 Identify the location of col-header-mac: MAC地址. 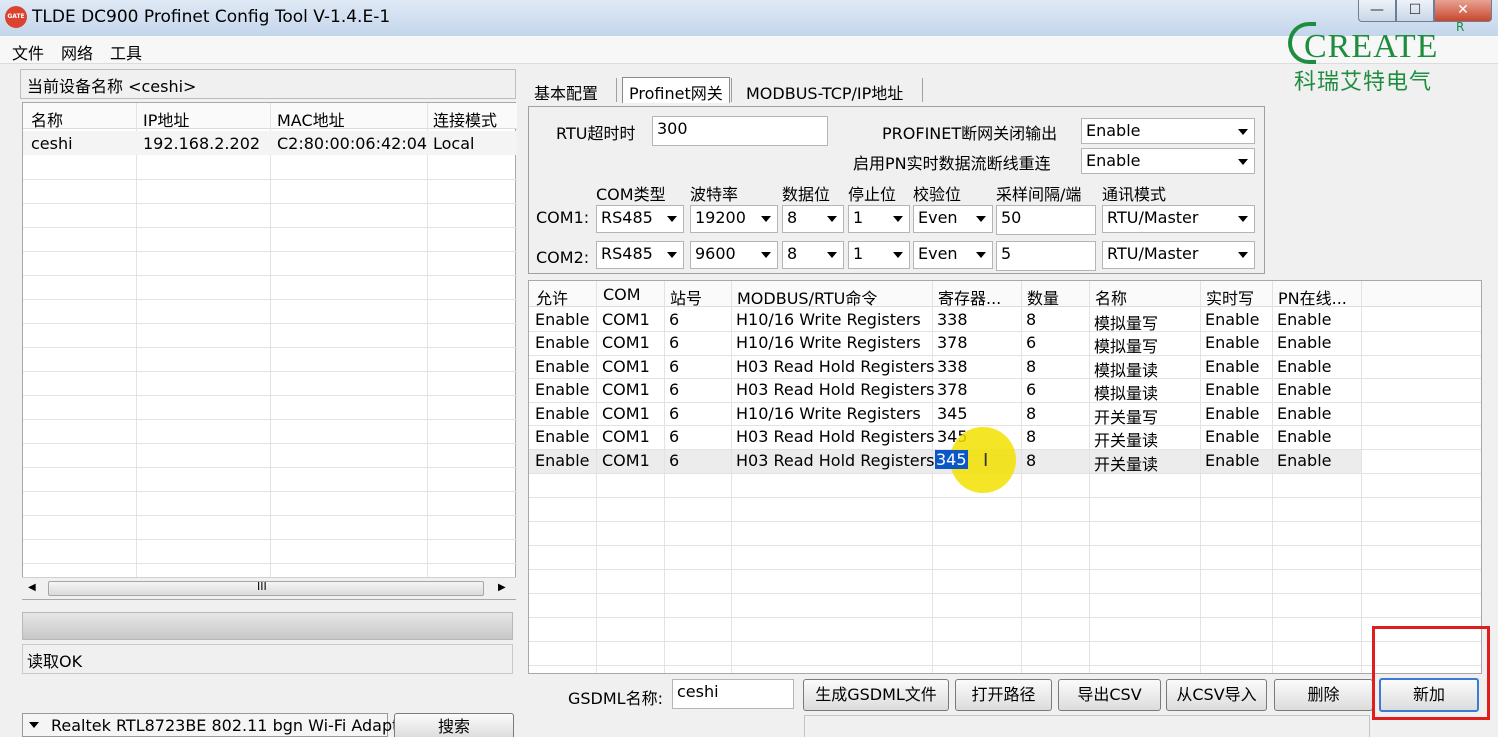
(311, 119).